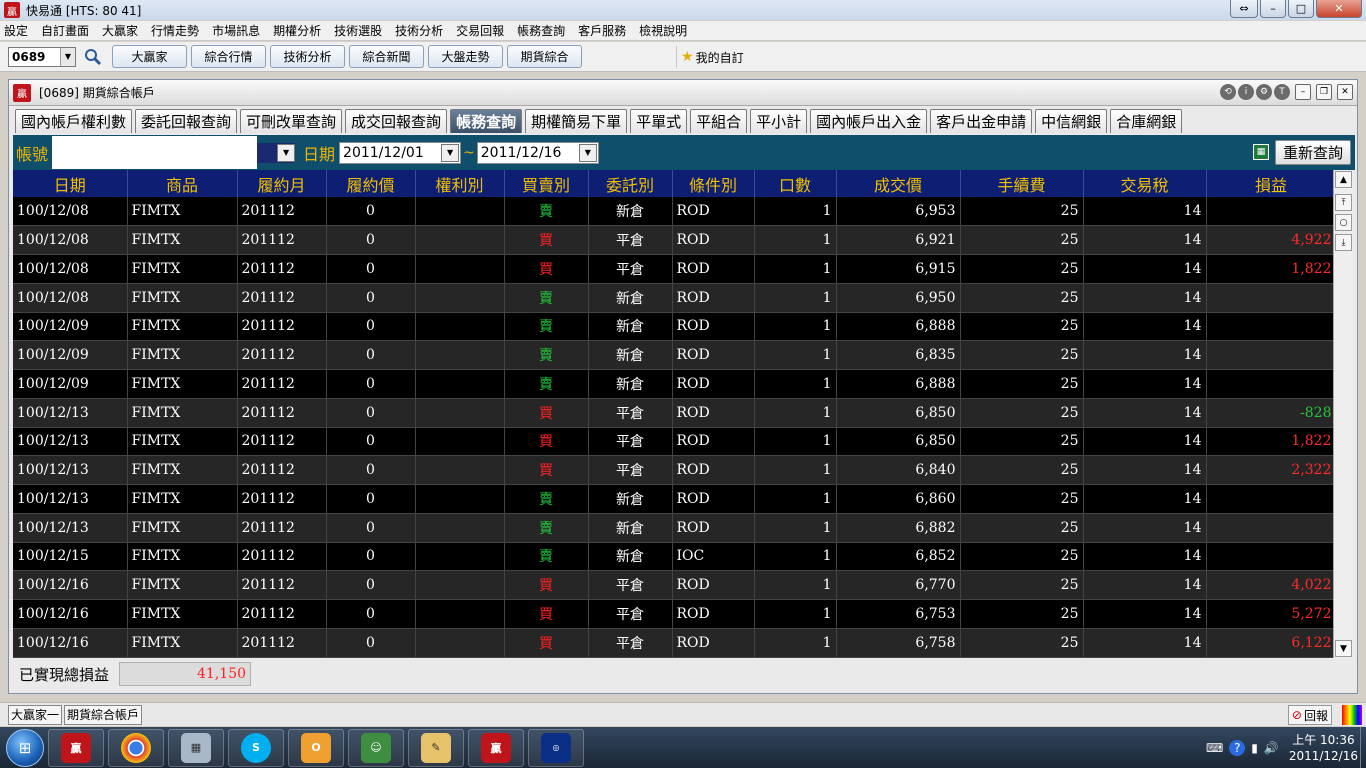  Describe the element at coordinates (149, 56) in the screenshot. I see `toolbar-button: 大贏家` at that location.